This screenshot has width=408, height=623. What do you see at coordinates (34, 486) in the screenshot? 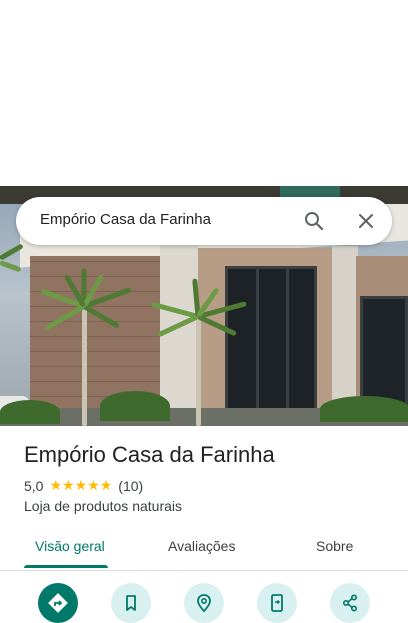
I see `rating-value: 5,0` at bounding box center [34, 486].